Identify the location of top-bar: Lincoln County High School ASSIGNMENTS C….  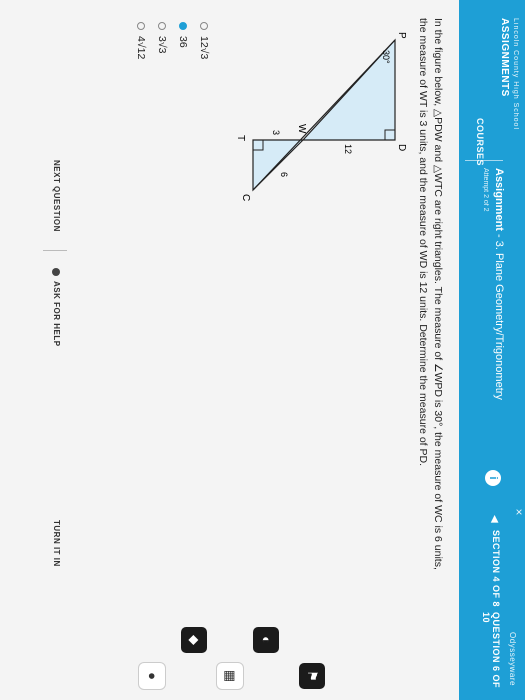
(492, 350).